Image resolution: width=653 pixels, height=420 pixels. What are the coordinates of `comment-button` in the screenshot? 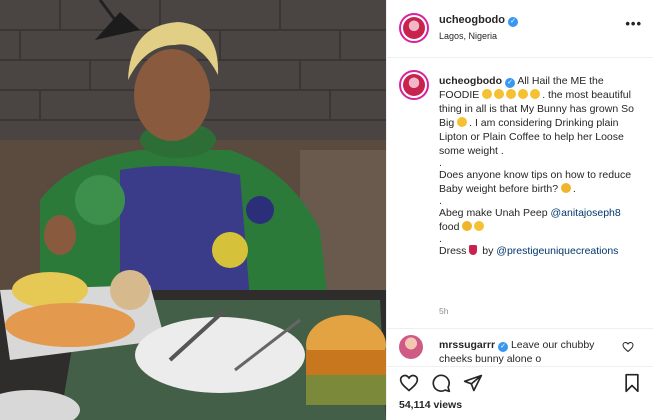 It's located at (441, 383).